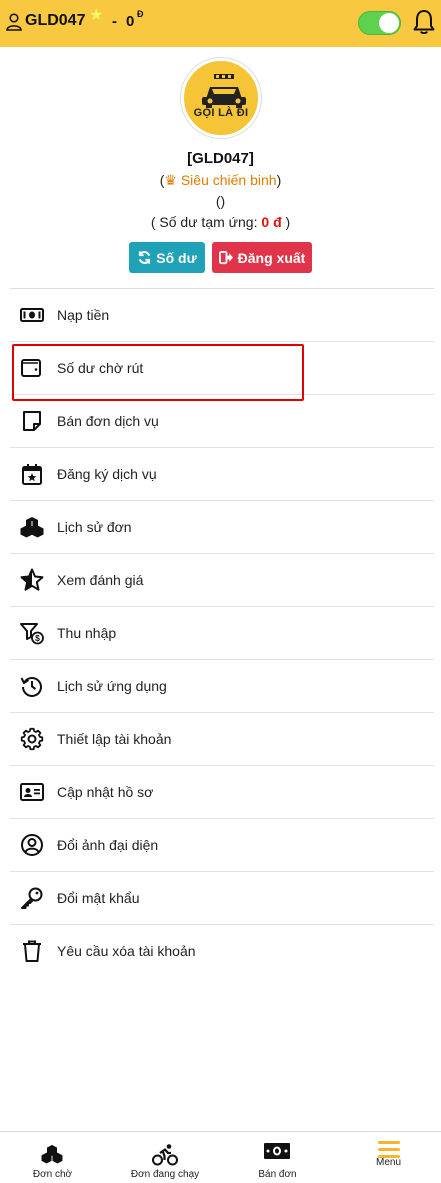 This screenshot has height=1183, width=441. I want to click on avatar-logo-text: GỌI LÀ ĐI, so click(221, 113).